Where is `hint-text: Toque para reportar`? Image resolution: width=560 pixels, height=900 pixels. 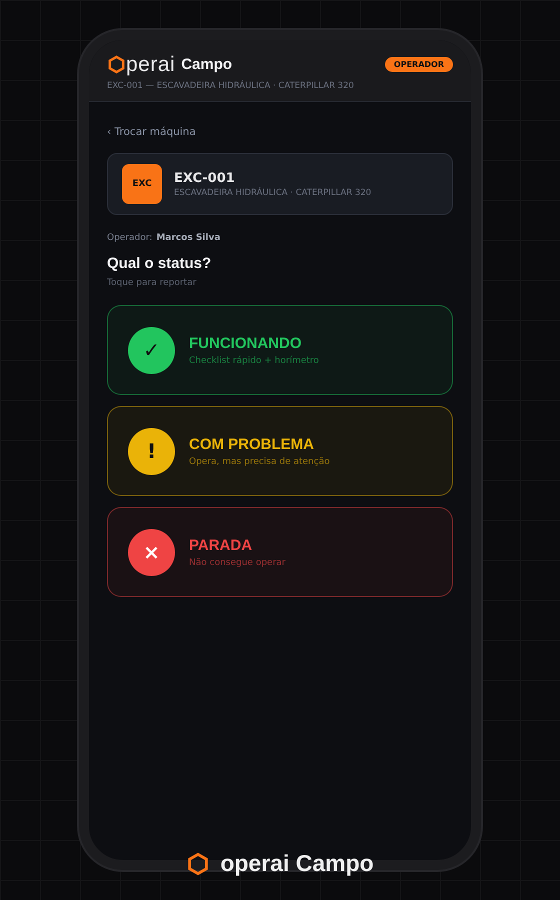
hint-text: Toque para reportar is located at coordinates (152, 283).